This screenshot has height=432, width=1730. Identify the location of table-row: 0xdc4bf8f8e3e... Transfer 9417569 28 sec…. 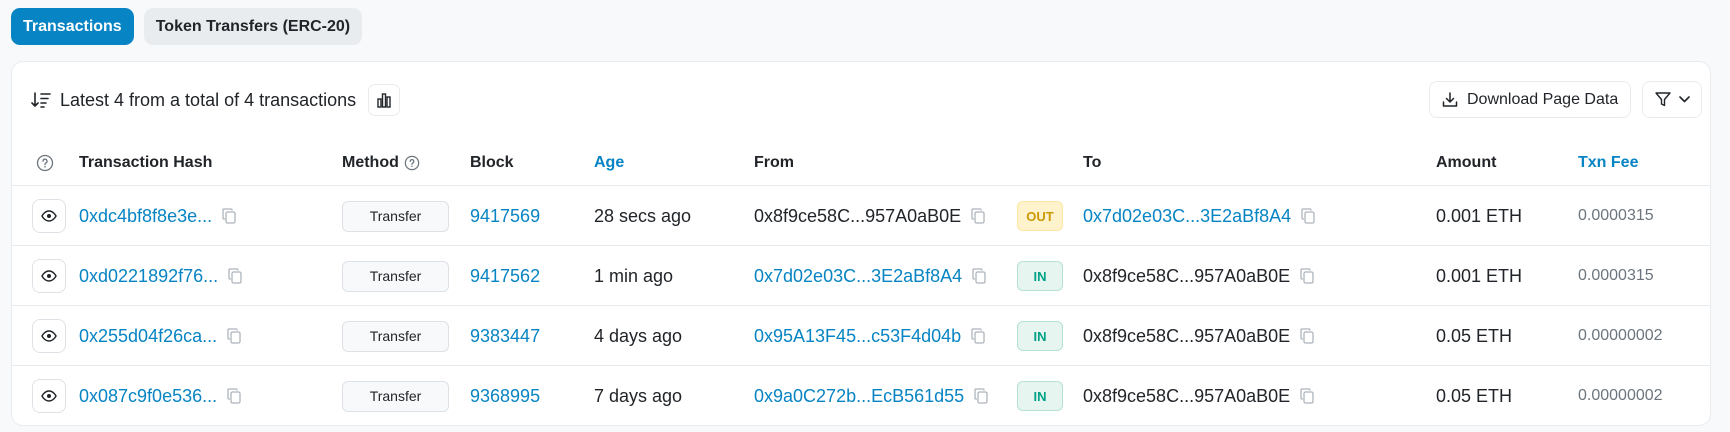
(861, 216).